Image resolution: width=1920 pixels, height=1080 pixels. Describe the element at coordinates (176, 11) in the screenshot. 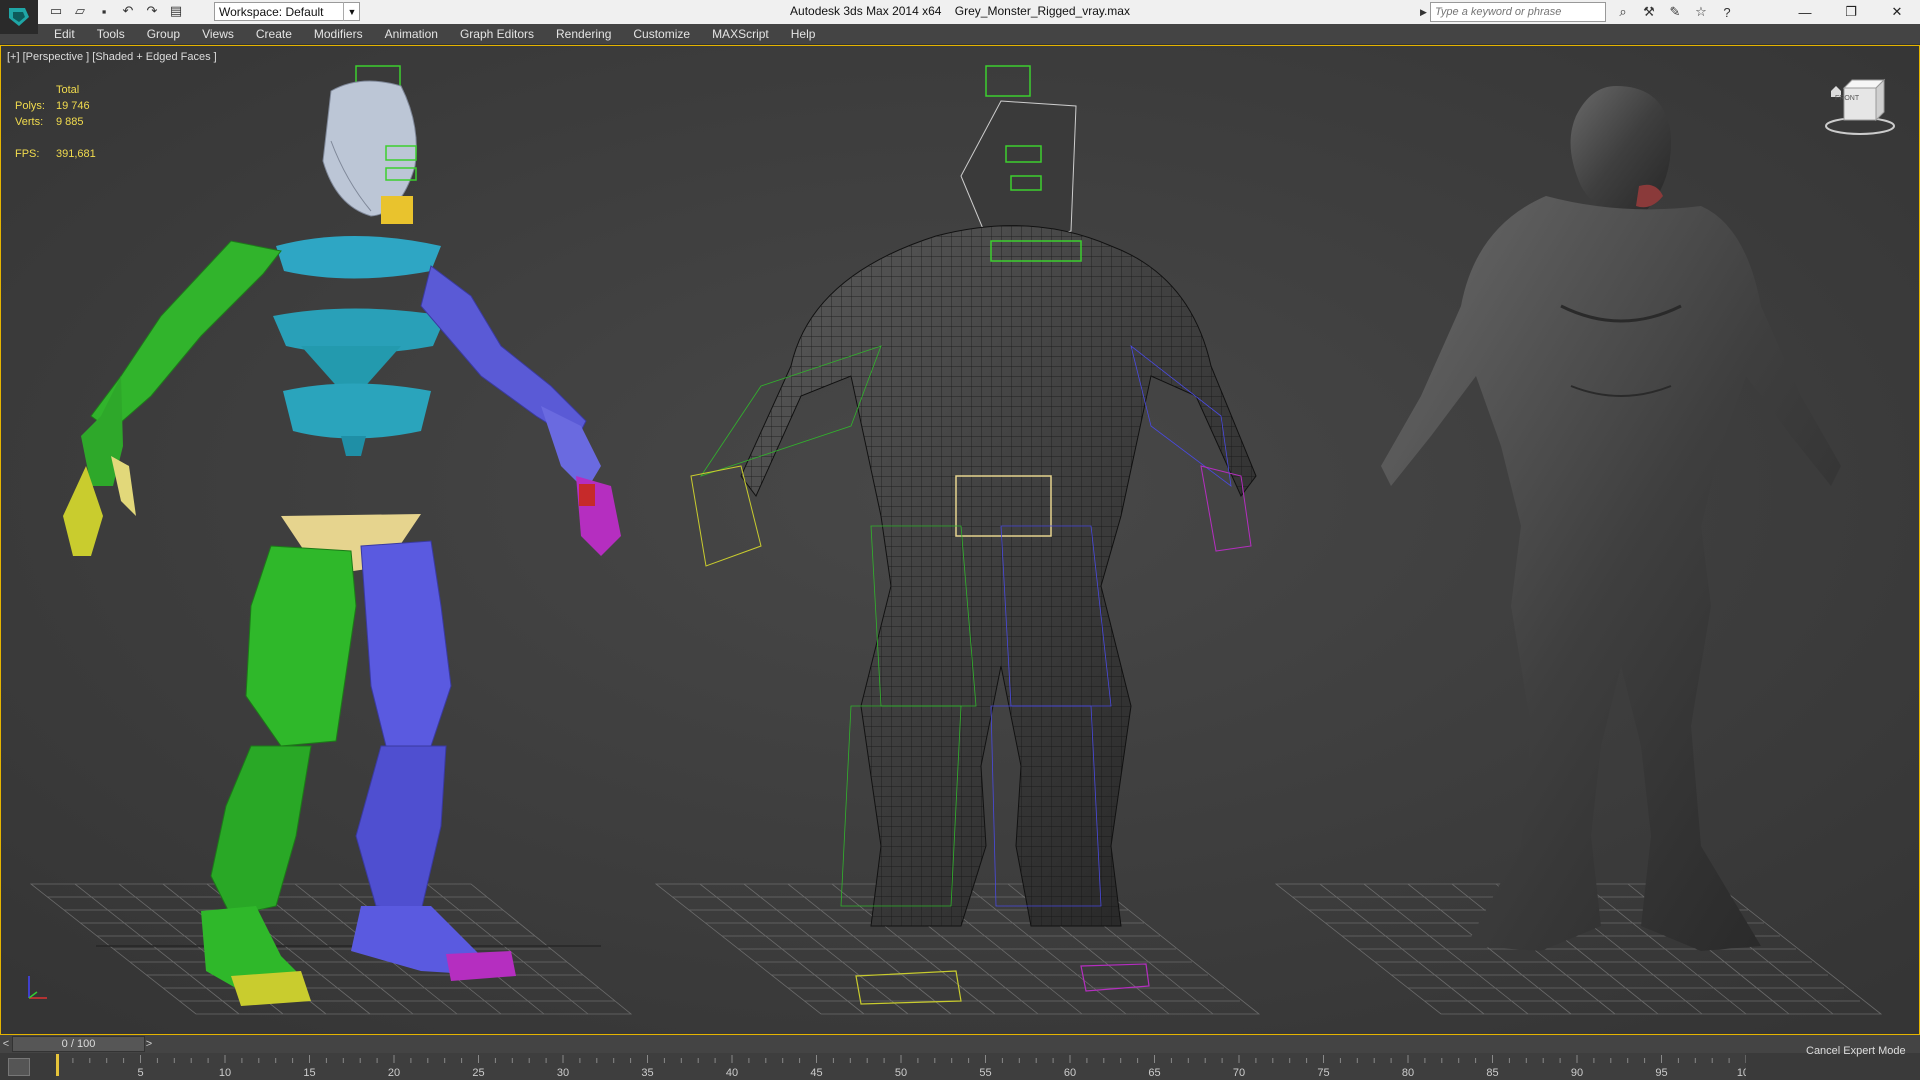

I see `project-folder-icon: ▤` at that location.